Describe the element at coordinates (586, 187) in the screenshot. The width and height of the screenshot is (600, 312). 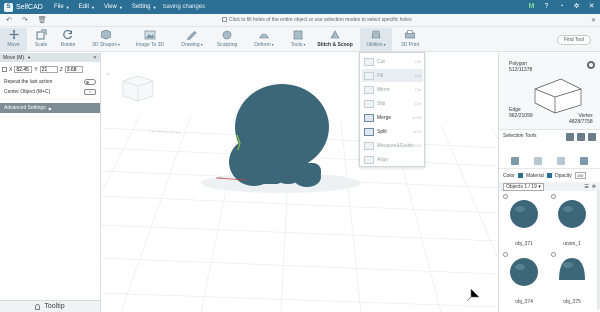
I see `list-view-icon: ☰` at that location.